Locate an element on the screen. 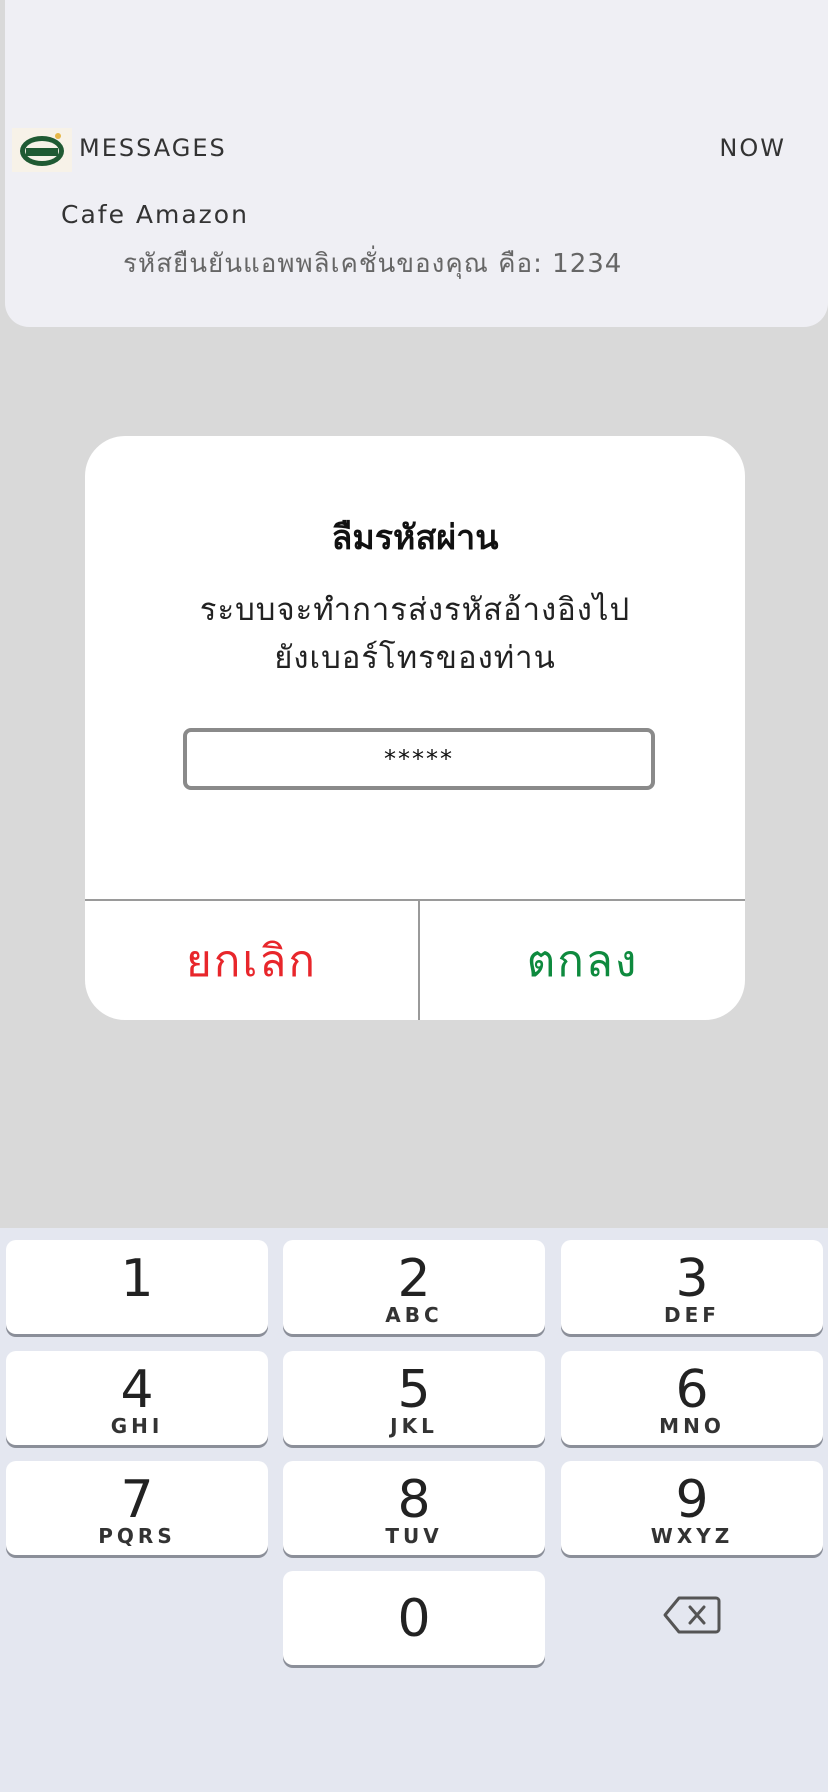 Image resolution: width=828 pixels, height=1792 pixels. key-8: 8 TUV is located at coordinates (414, 1508).